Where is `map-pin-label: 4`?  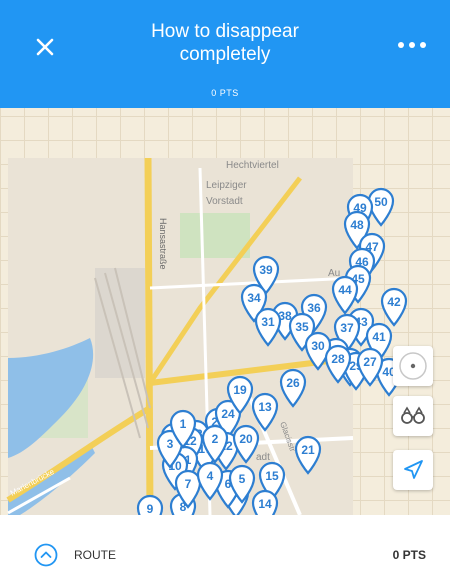
map-pin-label: 4 is located at coordinates (210, 476).